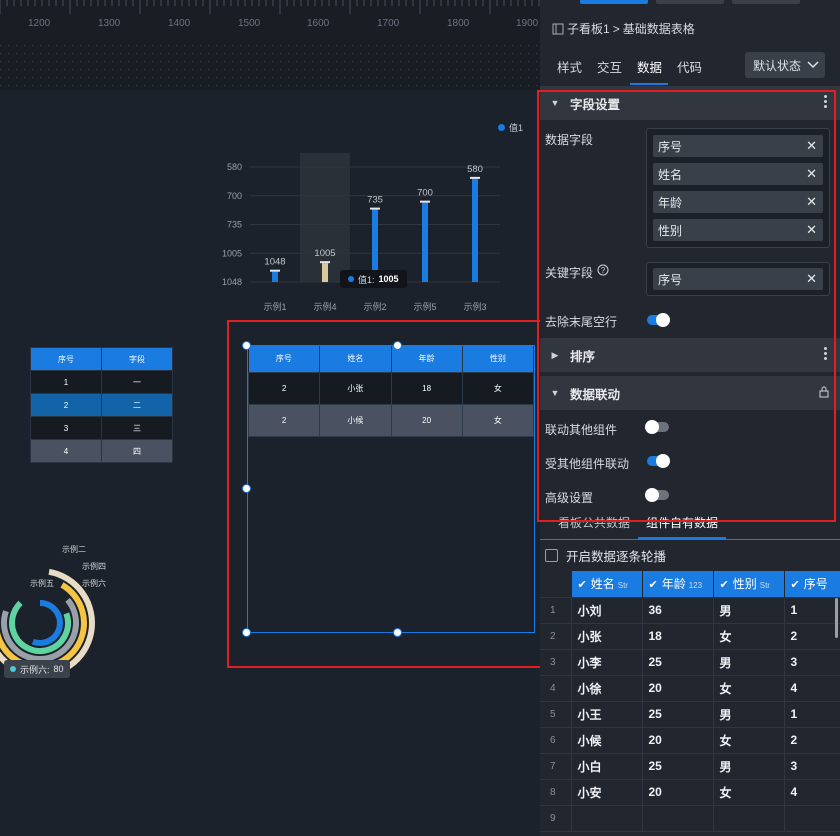 Image resolution: width=840 pixels, height=836 pixels. I want to click on section-field-settings-header: ▼ 字段设置, so click(690, 103).